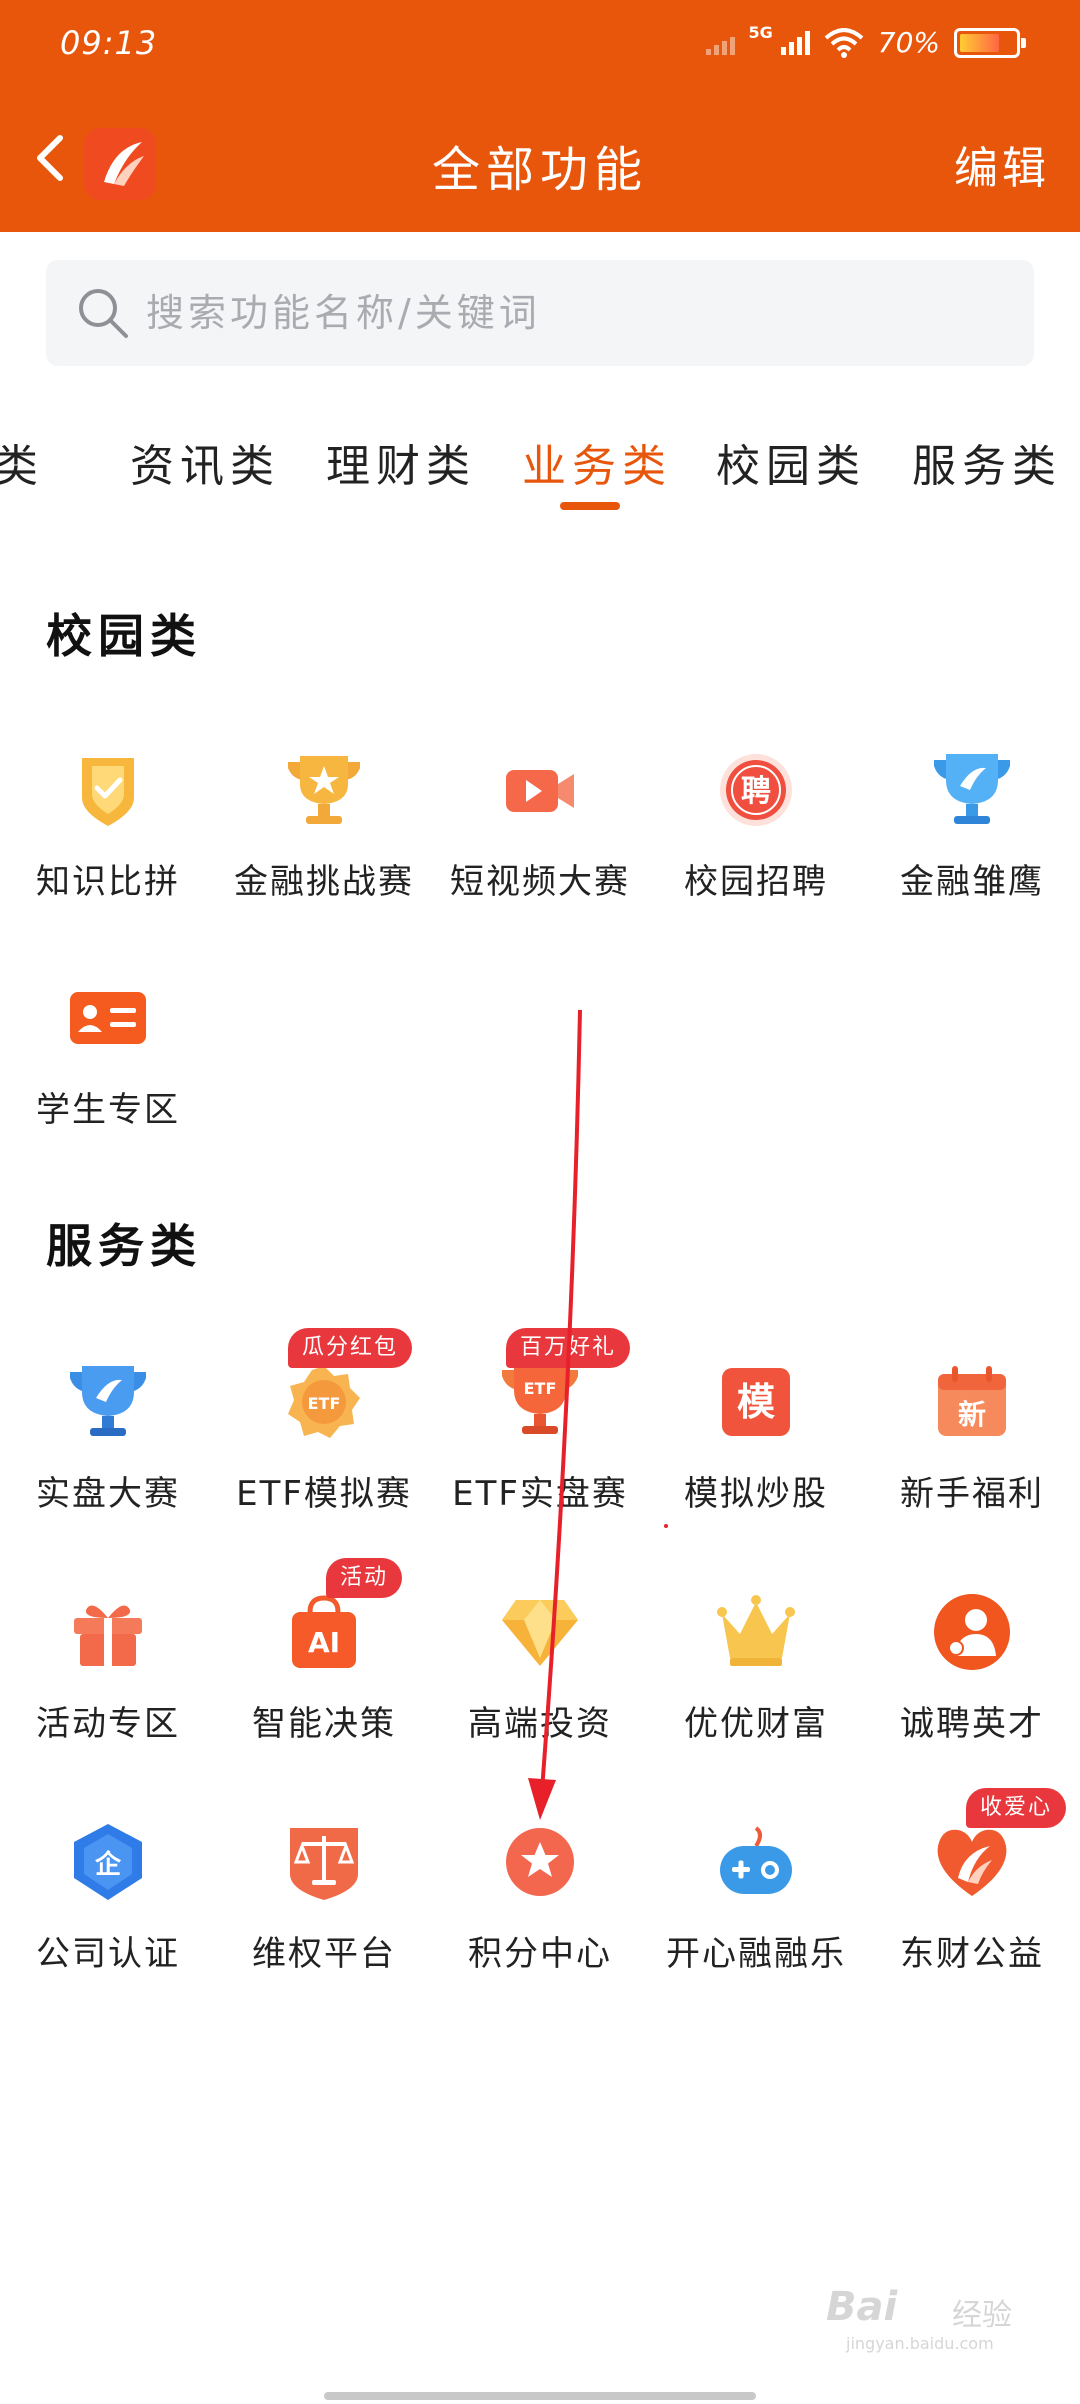 The height and width of the screenshot is (2404, 1080). I want to click on calendar-new-icon: 新, so click(972, 1401).